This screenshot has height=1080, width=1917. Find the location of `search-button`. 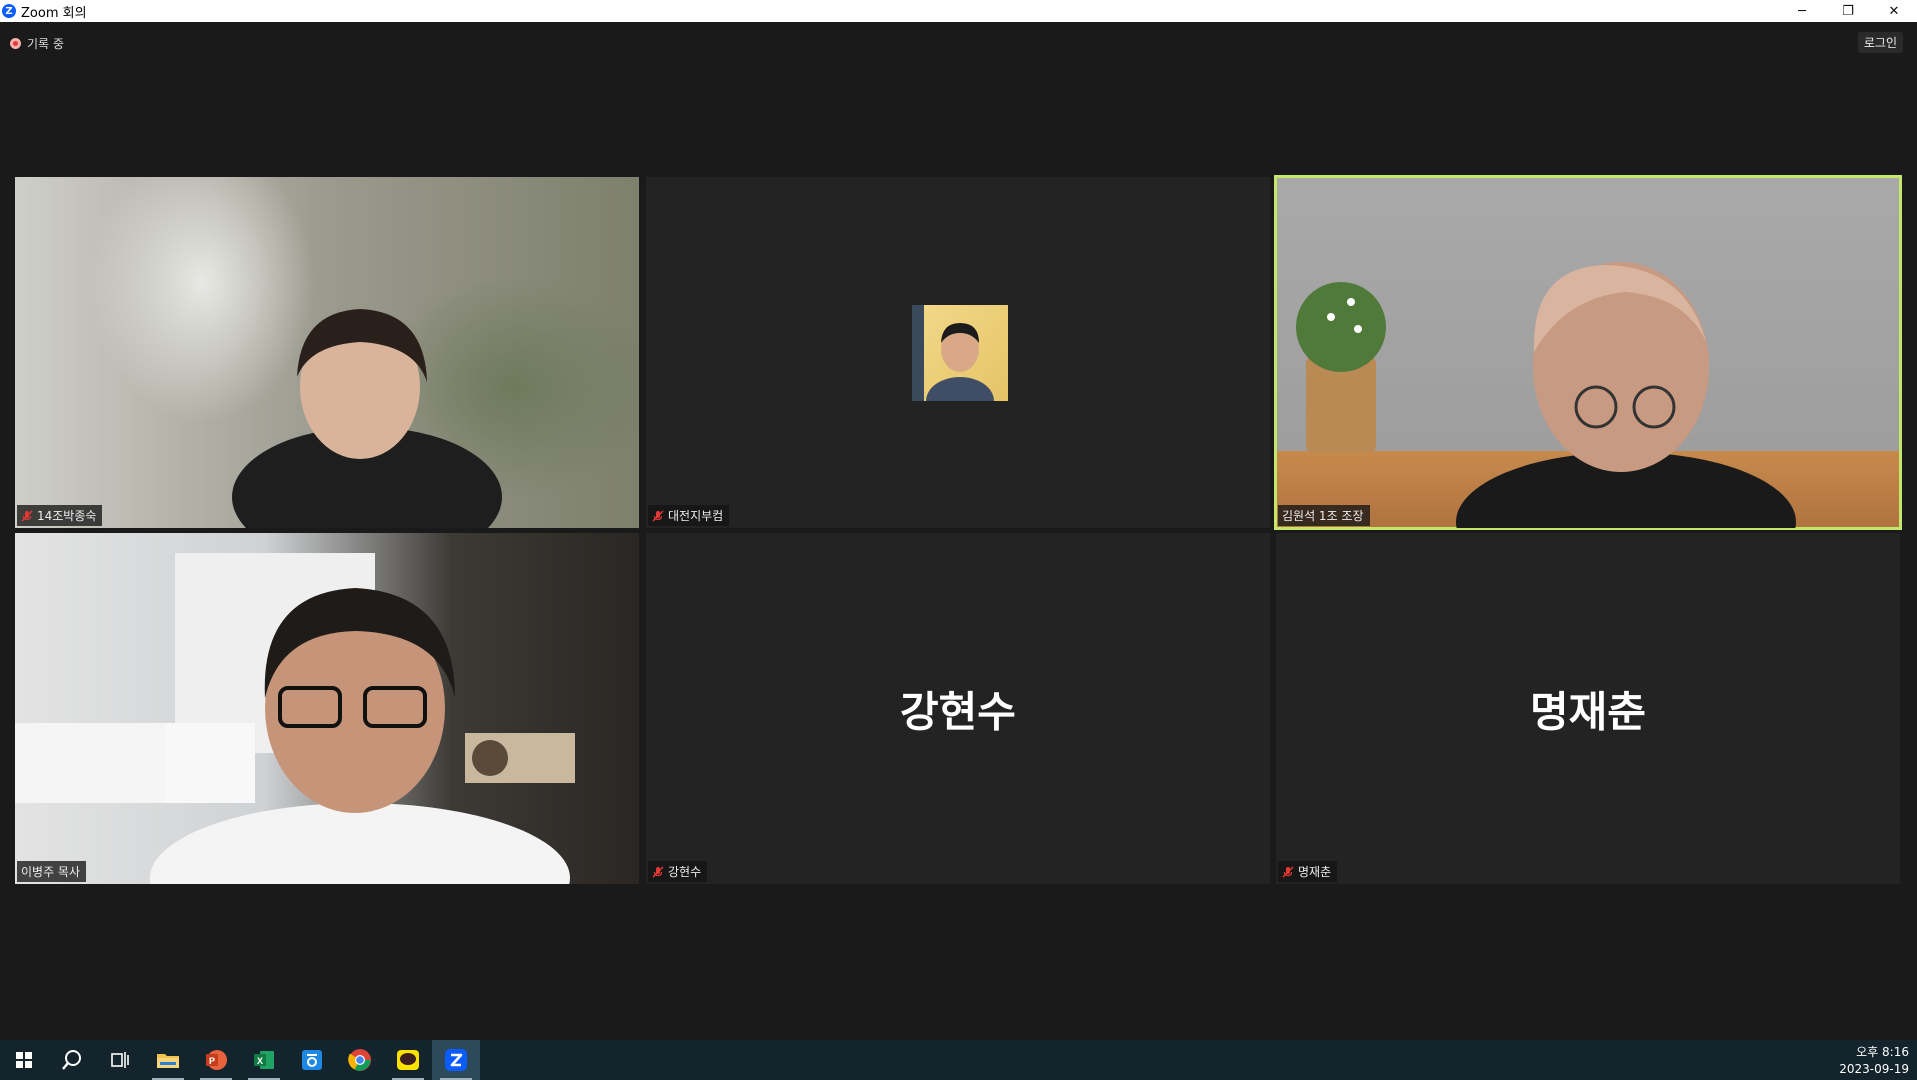

search-button is located at coordinates (72, 1060).